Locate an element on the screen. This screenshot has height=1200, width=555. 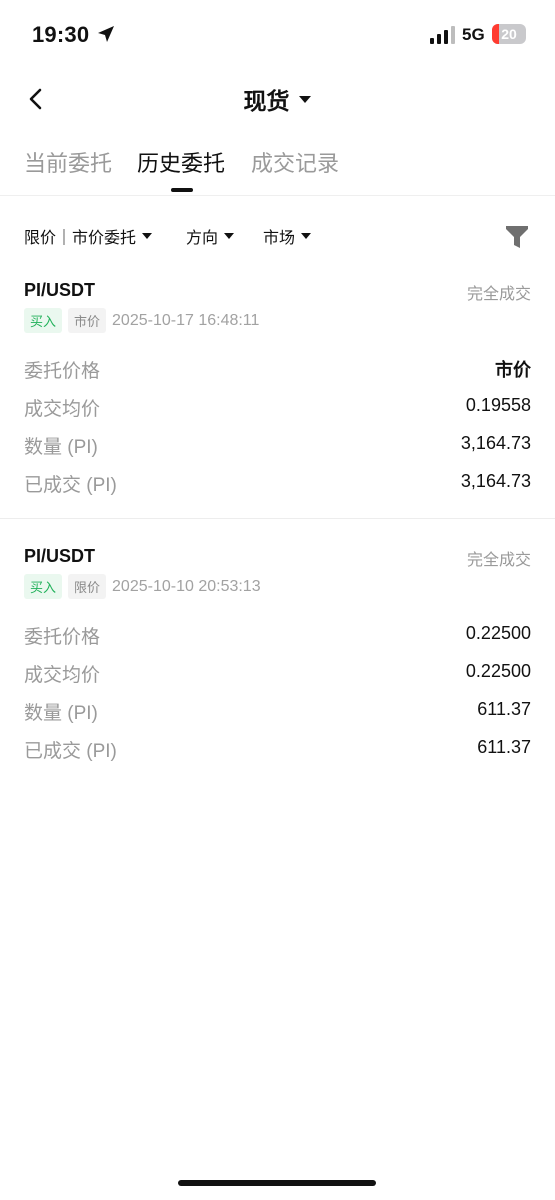
market-switcher: 现货 is located at coordinates (277, 99).